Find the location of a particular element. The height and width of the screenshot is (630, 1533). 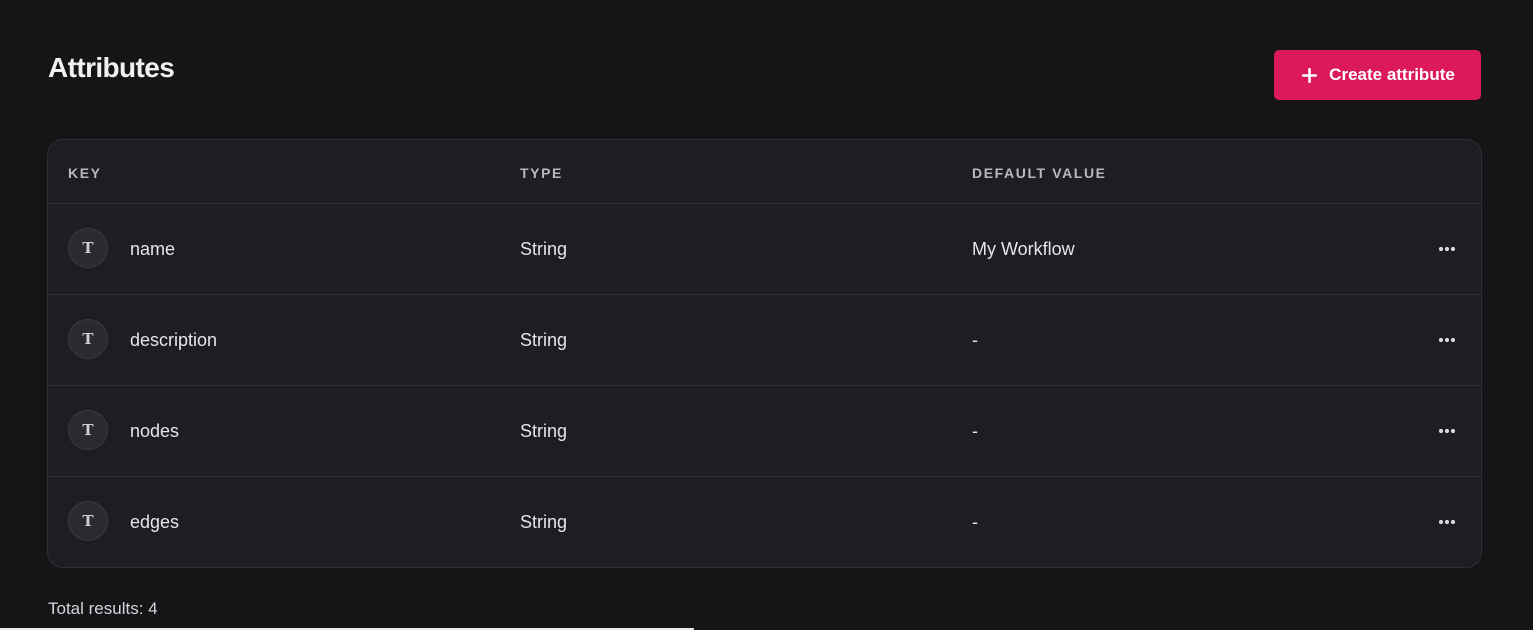

table-row: T edges String - is located at coordinates (764, 522).